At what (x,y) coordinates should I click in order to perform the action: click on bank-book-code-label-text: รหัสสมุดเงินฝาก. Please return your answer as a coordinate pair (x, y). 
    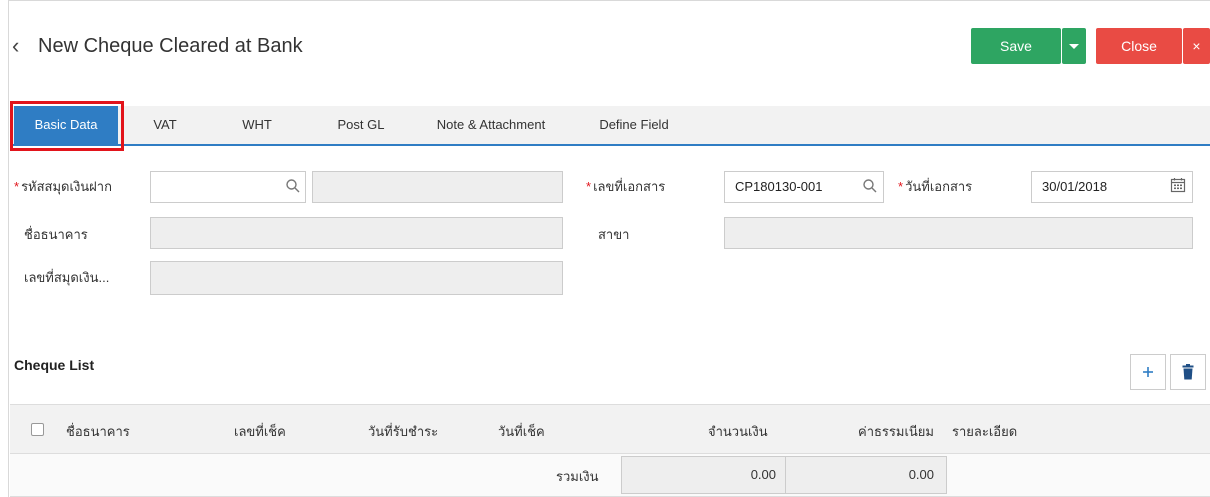
    Looking at the image, I should click on (66, 186).